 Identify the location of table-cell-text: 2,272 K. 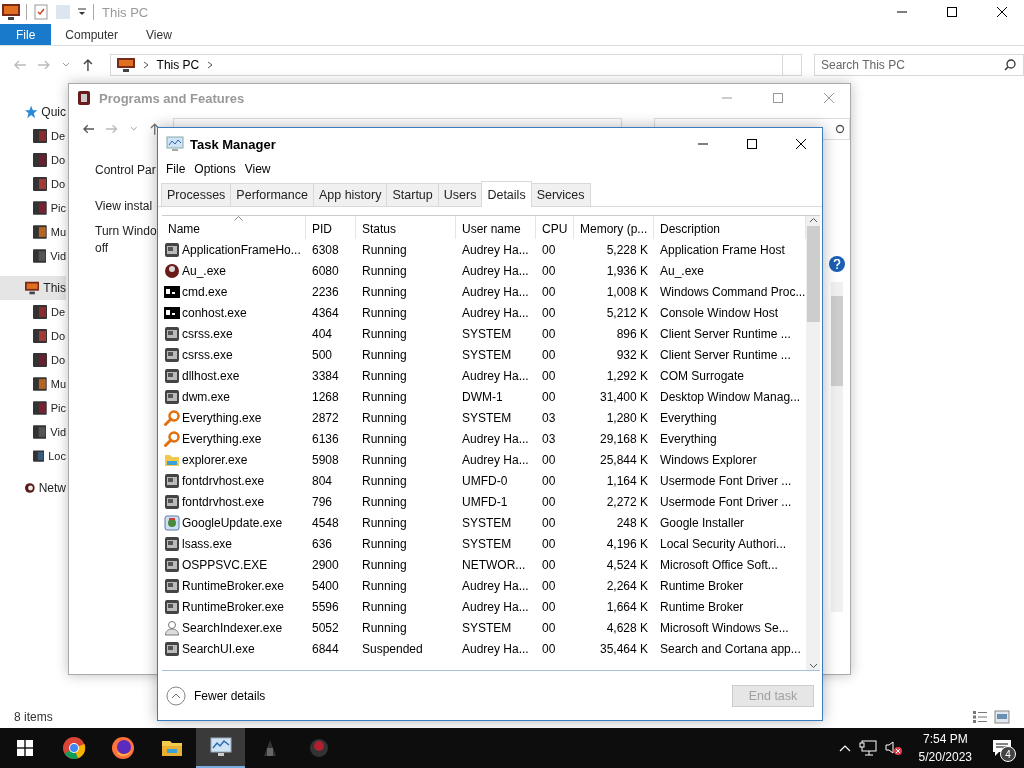
(627, 502).